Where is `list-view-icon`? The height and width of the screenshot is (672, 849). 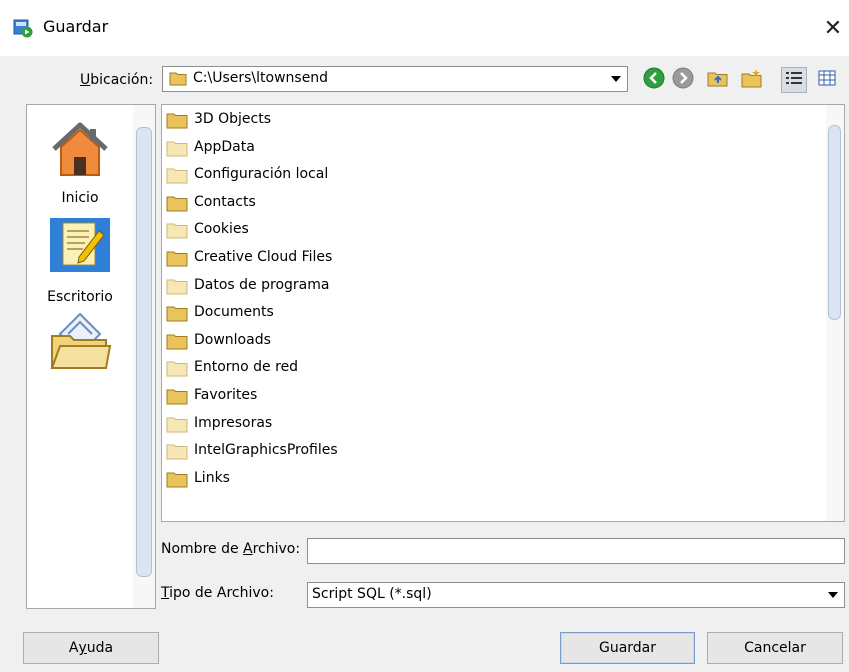 list-view-icon is located at coordinates (794, 80).